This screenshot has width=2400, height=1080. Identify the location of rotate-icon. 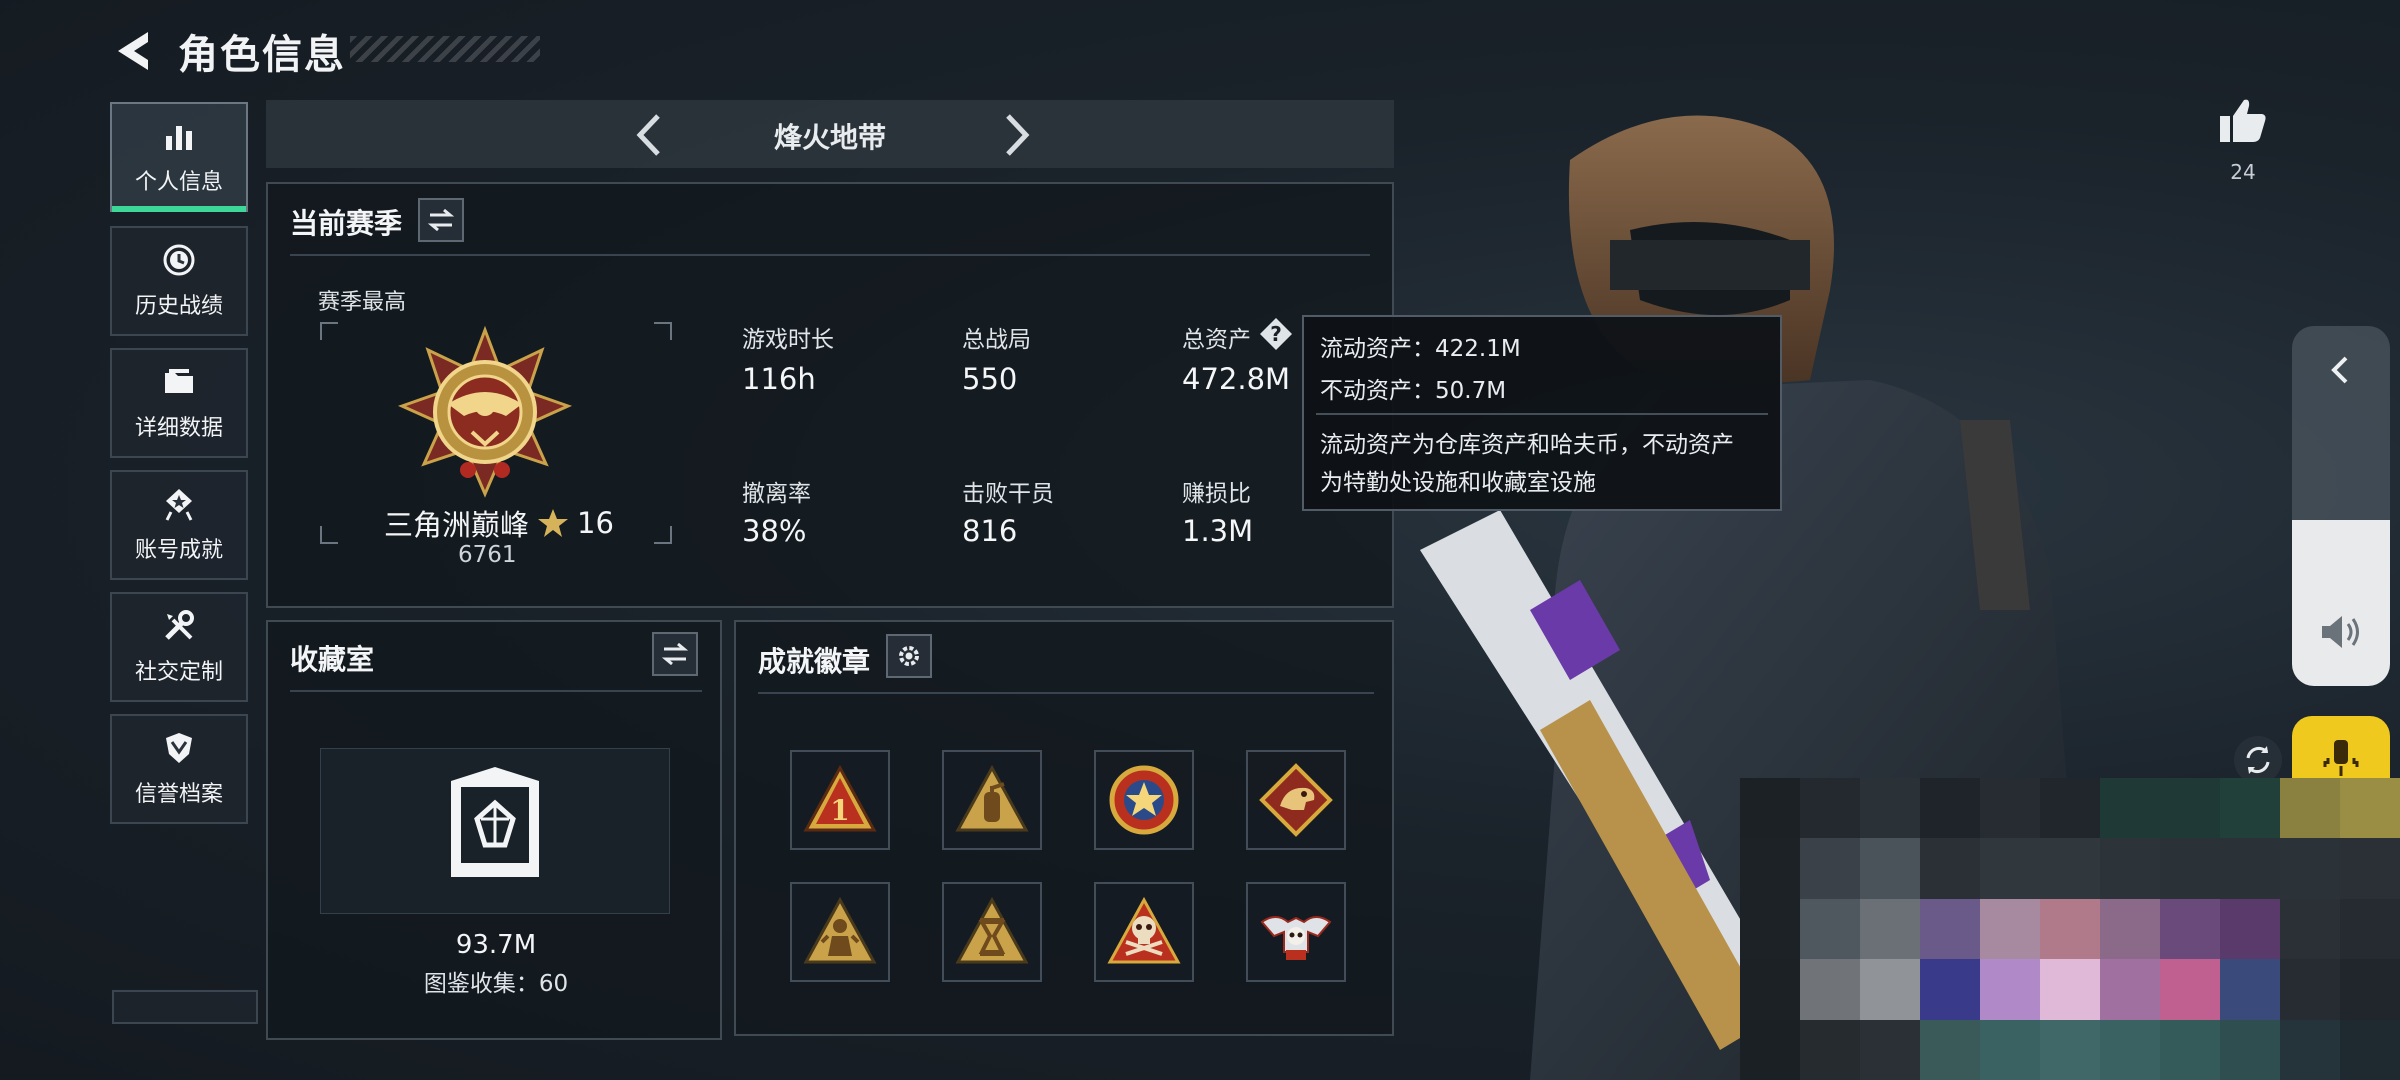
(2258, 760).